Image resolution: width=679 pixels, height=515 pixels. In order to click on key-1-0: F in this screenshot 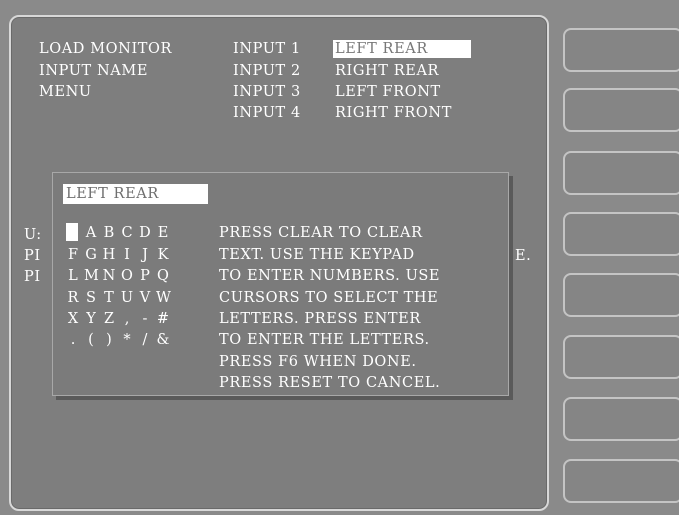, I will do `click(73, 255)`.